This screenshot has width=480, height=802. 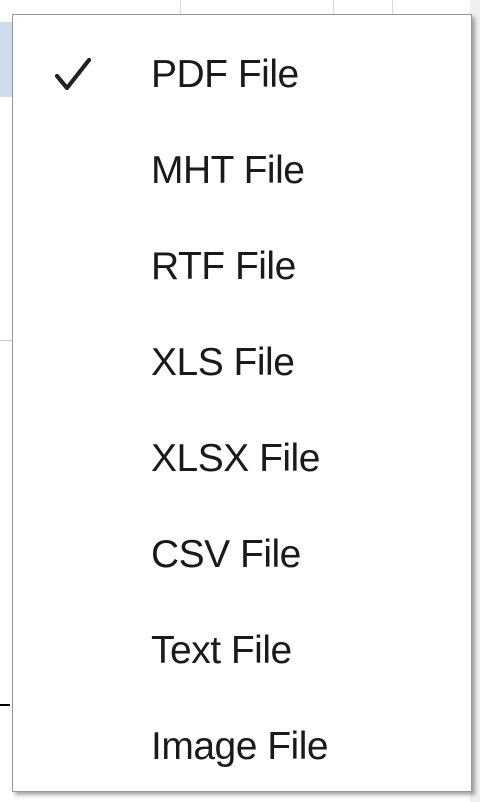 I want to click on menu-item-csv-file: CSV File, so click(x=242, y=555).